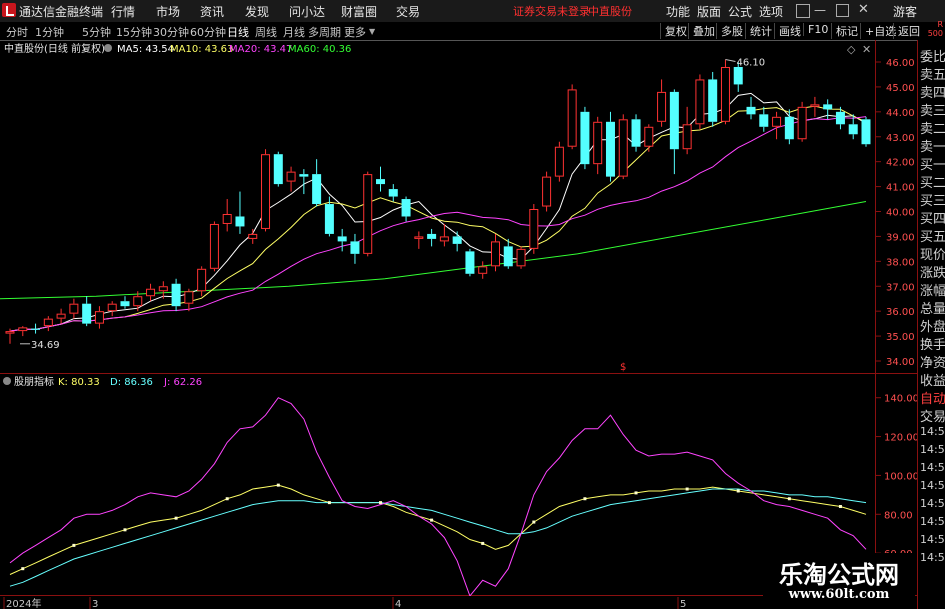 The image size is (945, 609). Describe the element at coordinates (730, 60) in the screenshot. I see `high-pointer` at that location.